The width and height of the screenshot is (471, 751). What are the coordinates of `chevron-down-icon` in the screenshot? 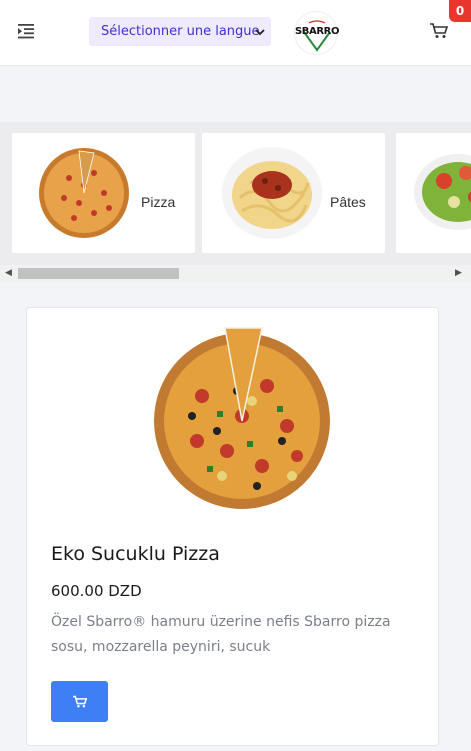 It's located at (260, 33).